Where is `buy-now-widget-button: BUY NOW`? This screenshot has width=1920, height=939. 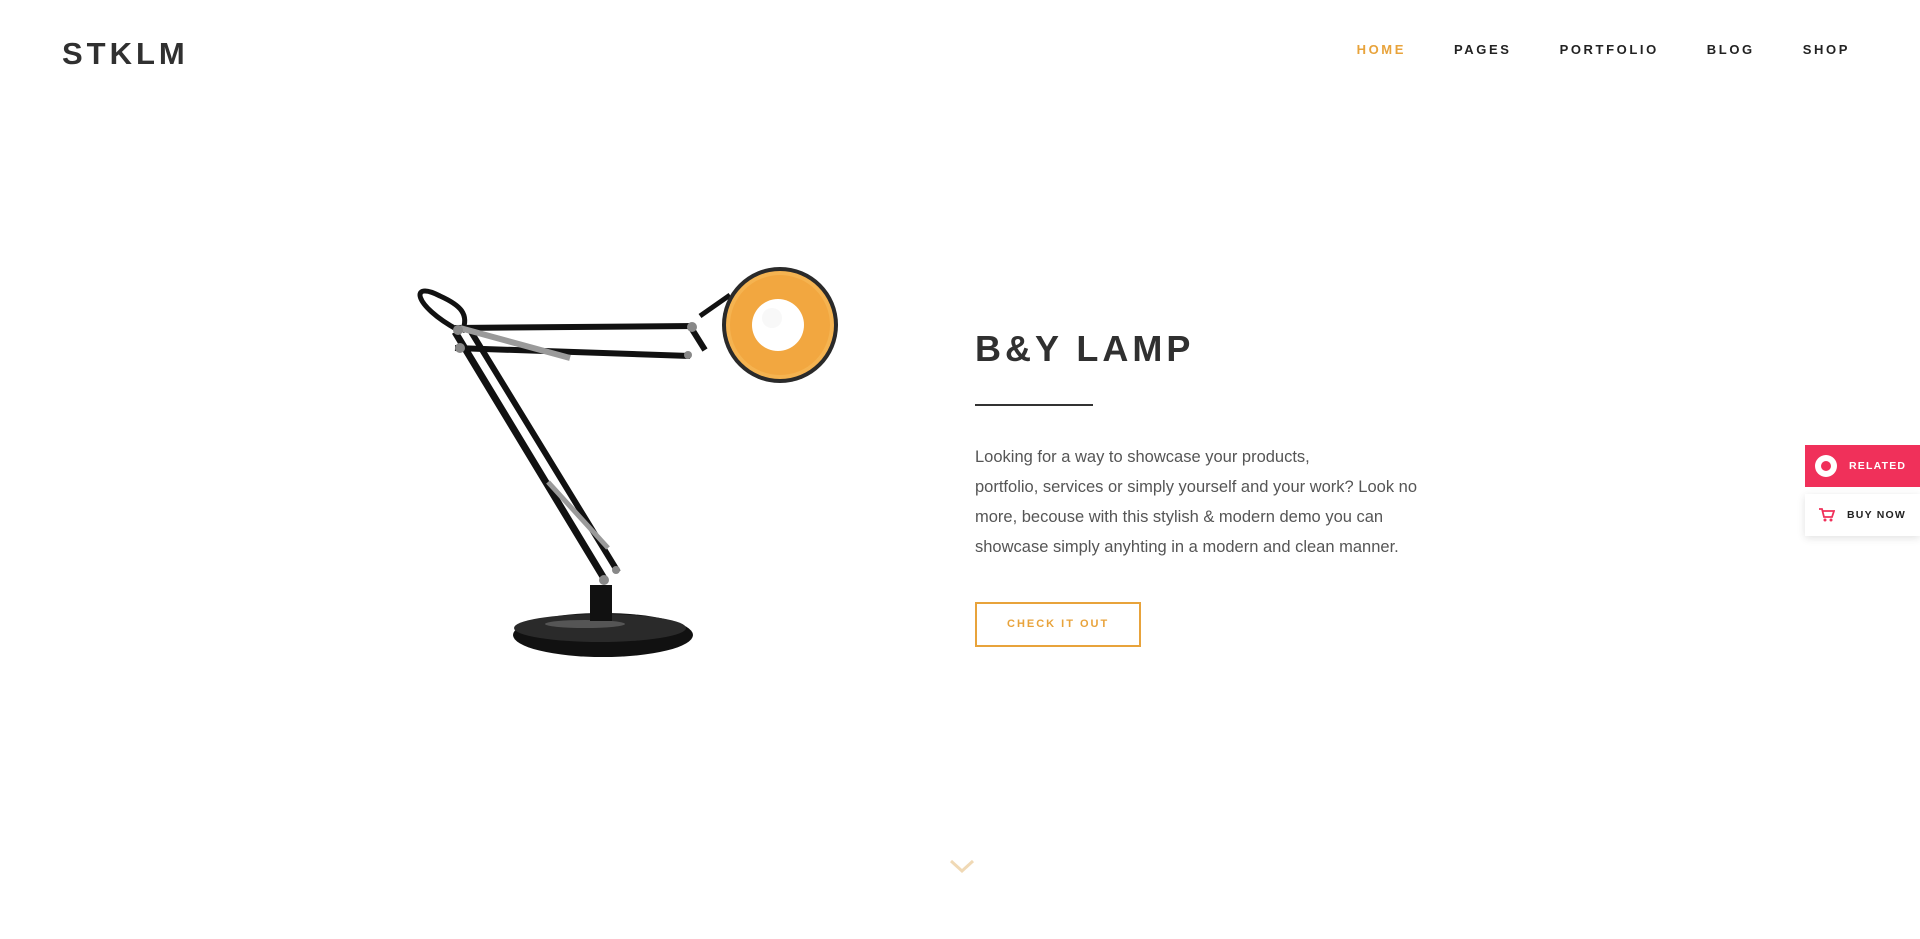
buy-now-widget-button: BUY NOW is located at coordinates (1862, 515).